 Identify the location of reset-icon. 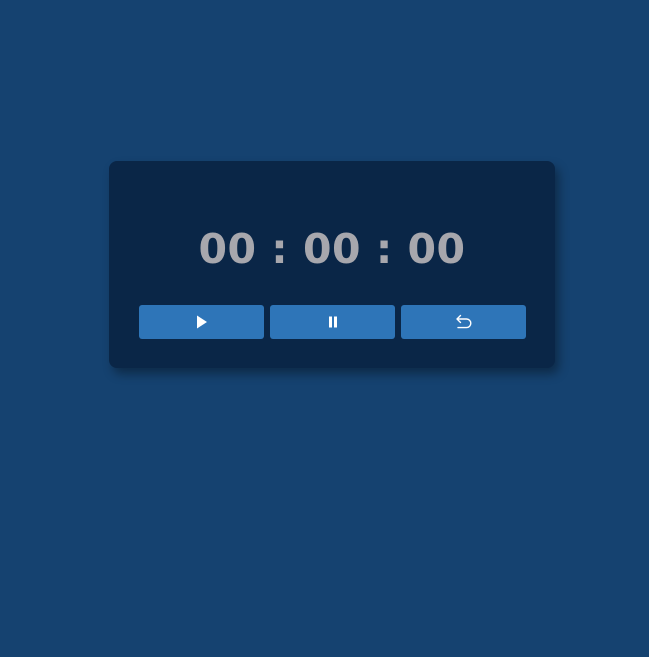
(464, 322).